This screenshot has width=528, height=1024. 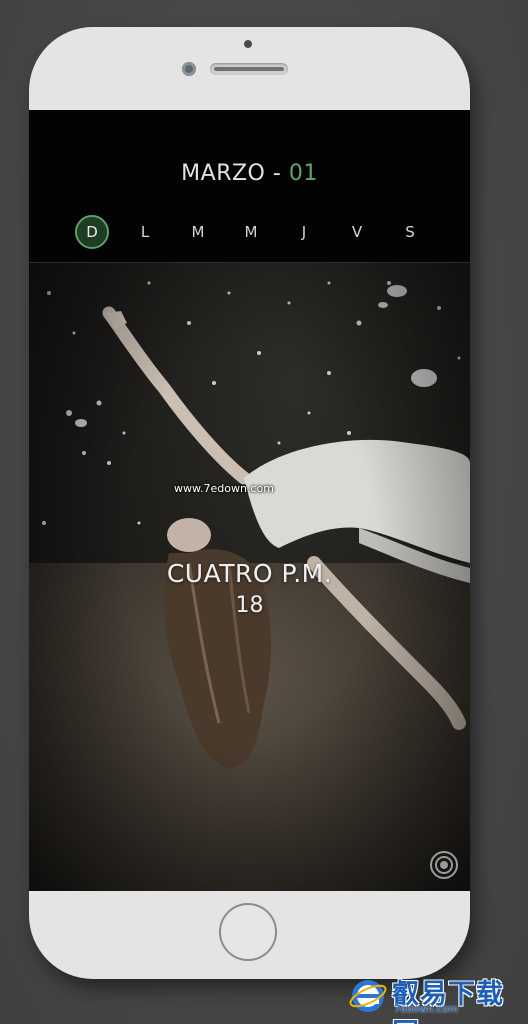 I want to click on watermark-text: www.7edown.com, so click(x=224, y=488).